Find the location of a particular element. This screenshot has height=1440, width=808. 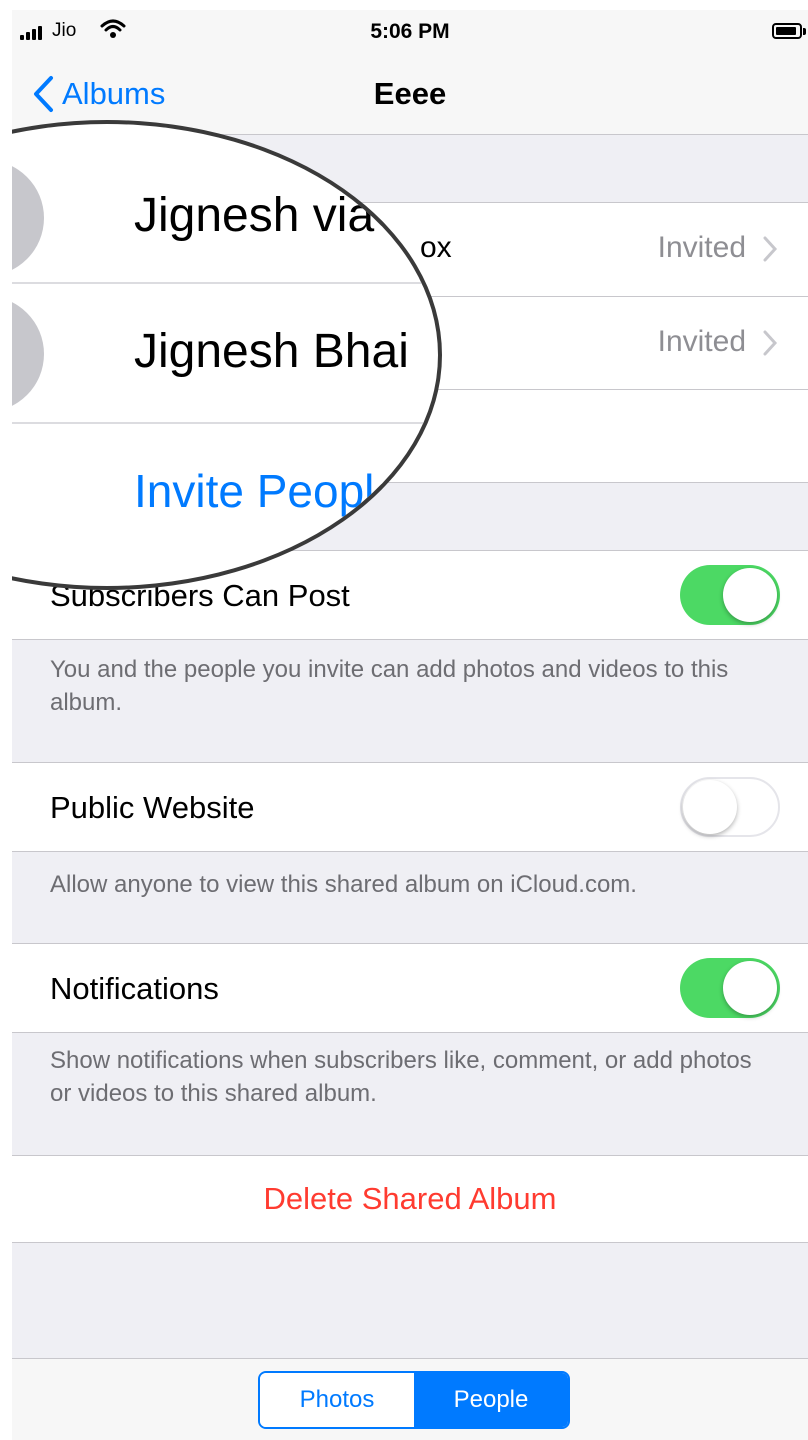

avatar: J is located at coordinates (28, 354).